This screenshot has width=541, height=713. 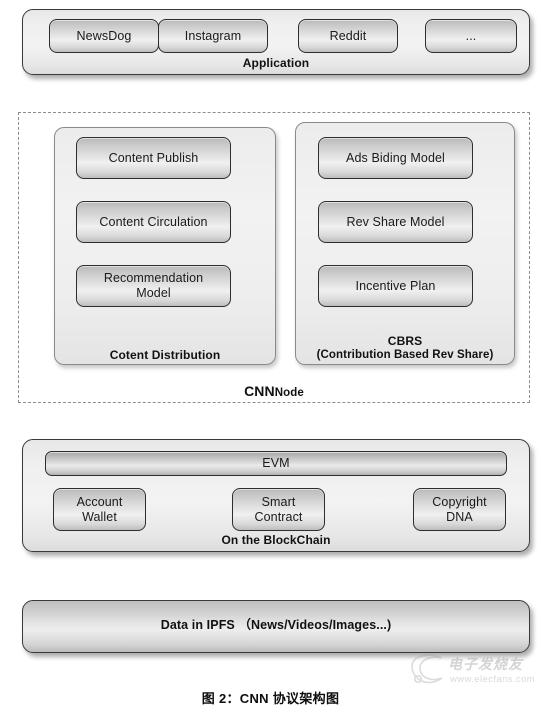 What do you see at coordinates (270, 698) in the screenshot?
I see `figure-caption: 图 2：CNN 协议架构图` at bounding box center [270, 698].